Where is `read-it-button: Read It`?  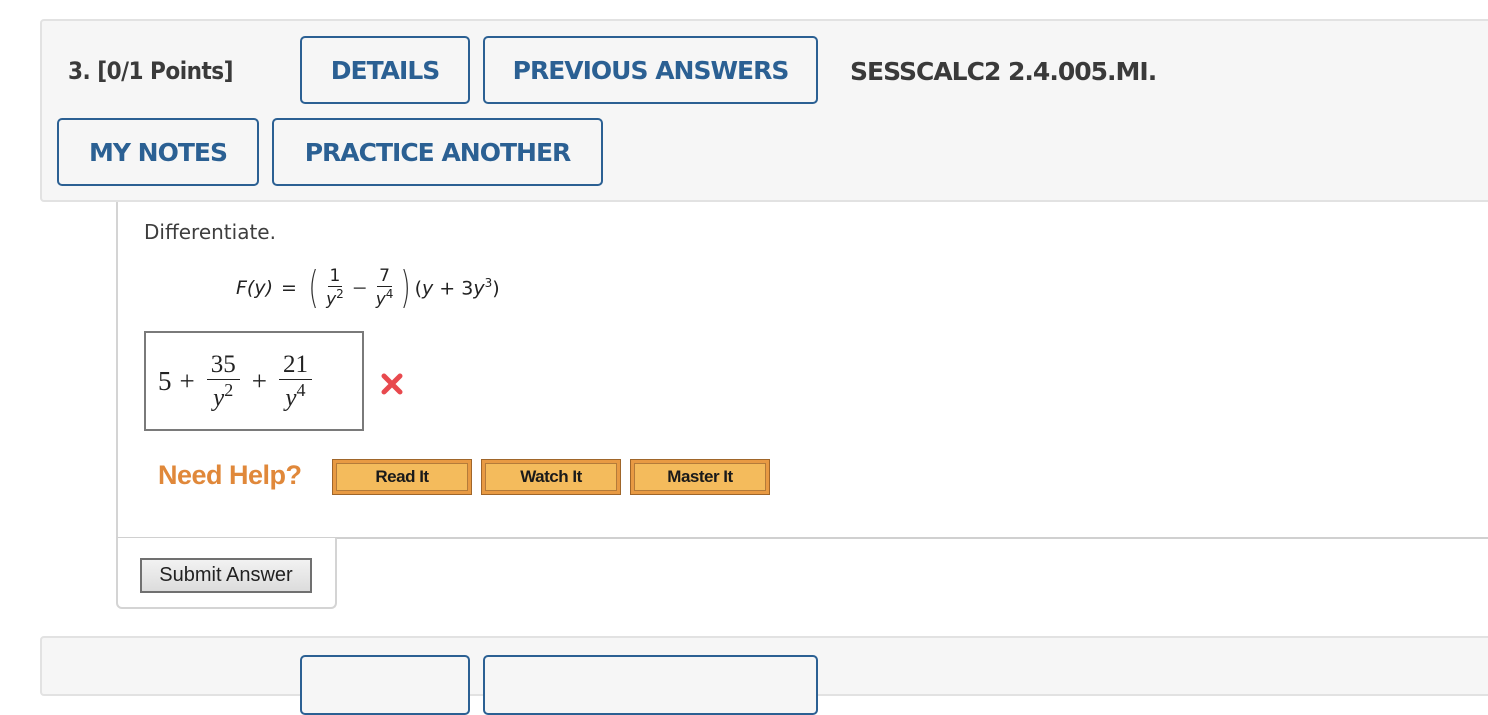
read-it-button: Read It is located at coordinates (402, 477).